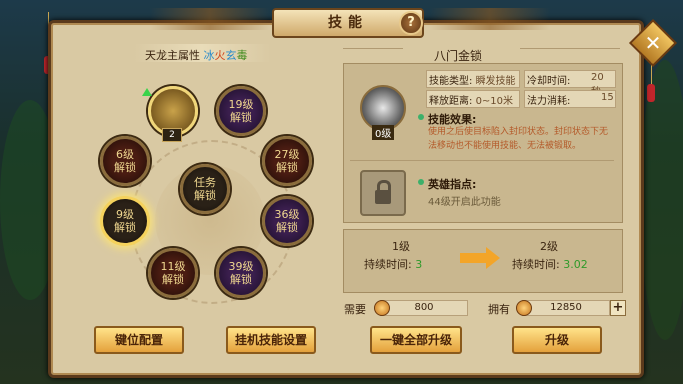 This screenshot has width=683, height=384. Describe the element at coordinates (242, 55) in the screenshot. I see `attribute-poison: 毒` at that location.